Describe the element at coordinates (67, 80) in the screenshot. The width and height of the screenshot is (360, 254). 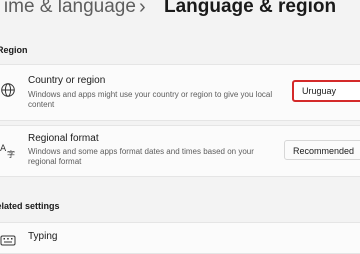
I see `country-region-title: Country or region` at that location.